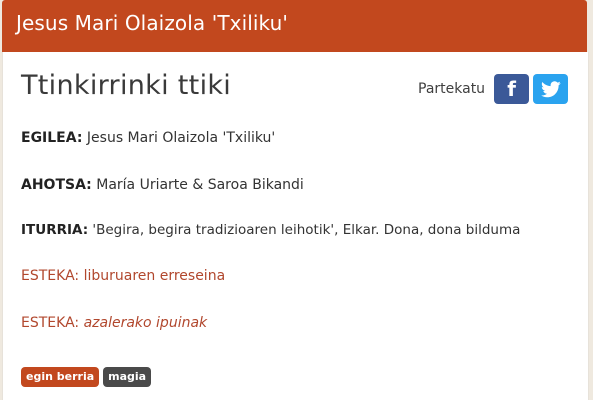 The image size is (593, 400). Describe the element at coordinates (294, 26) in the screenshot. I see `header-bar: Jesus Mari Olaizola 'Txiliku'` at that location.